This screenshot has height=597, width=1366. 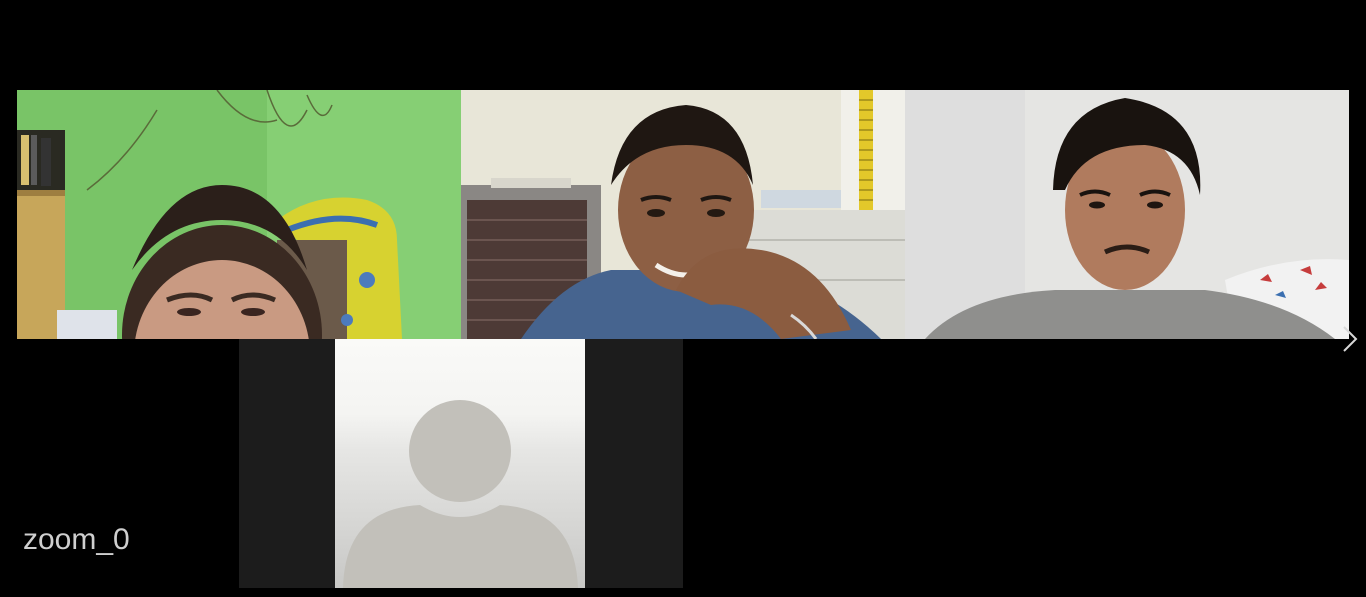 I want to click on default-avatar-icon, so click(x=460, y=463).